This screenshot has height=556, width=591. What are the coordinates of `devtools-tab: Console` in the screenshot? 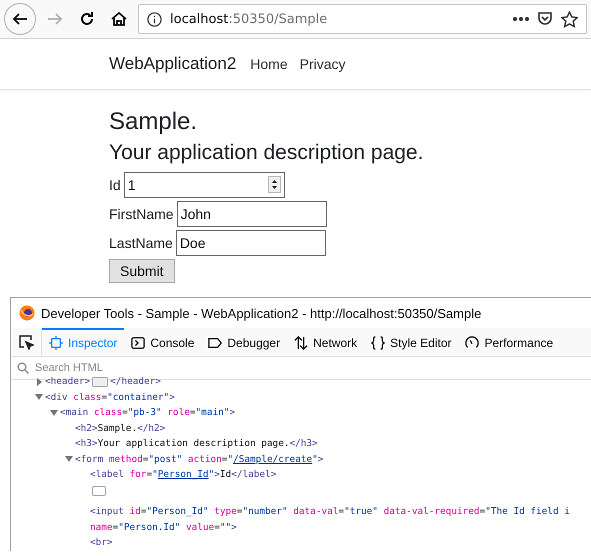 It's located at (163, 342).